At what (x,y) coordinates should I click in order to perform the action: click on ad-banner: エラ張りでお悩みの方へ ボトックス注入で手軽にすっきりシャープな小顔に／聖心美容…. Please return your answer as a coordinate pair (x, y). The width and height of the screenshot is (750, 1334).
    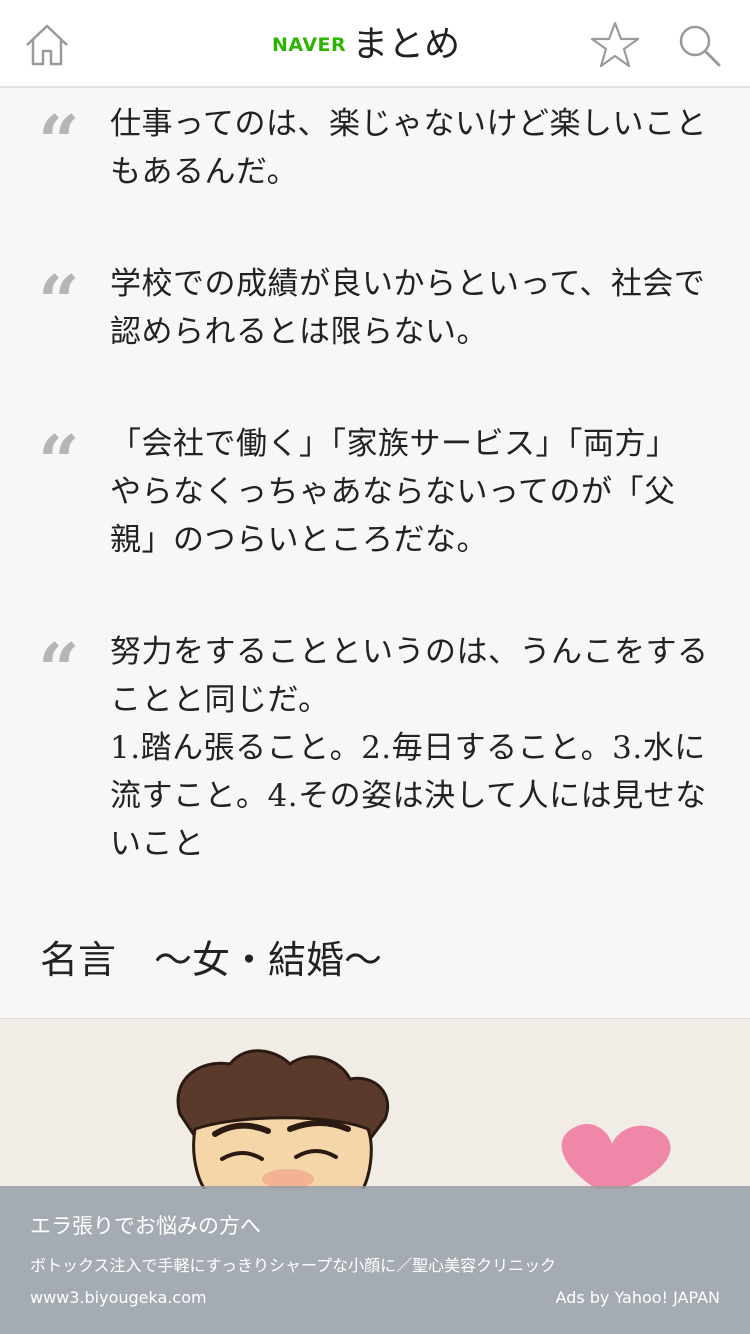
    Looking at the image, I should click on (375, 1260).